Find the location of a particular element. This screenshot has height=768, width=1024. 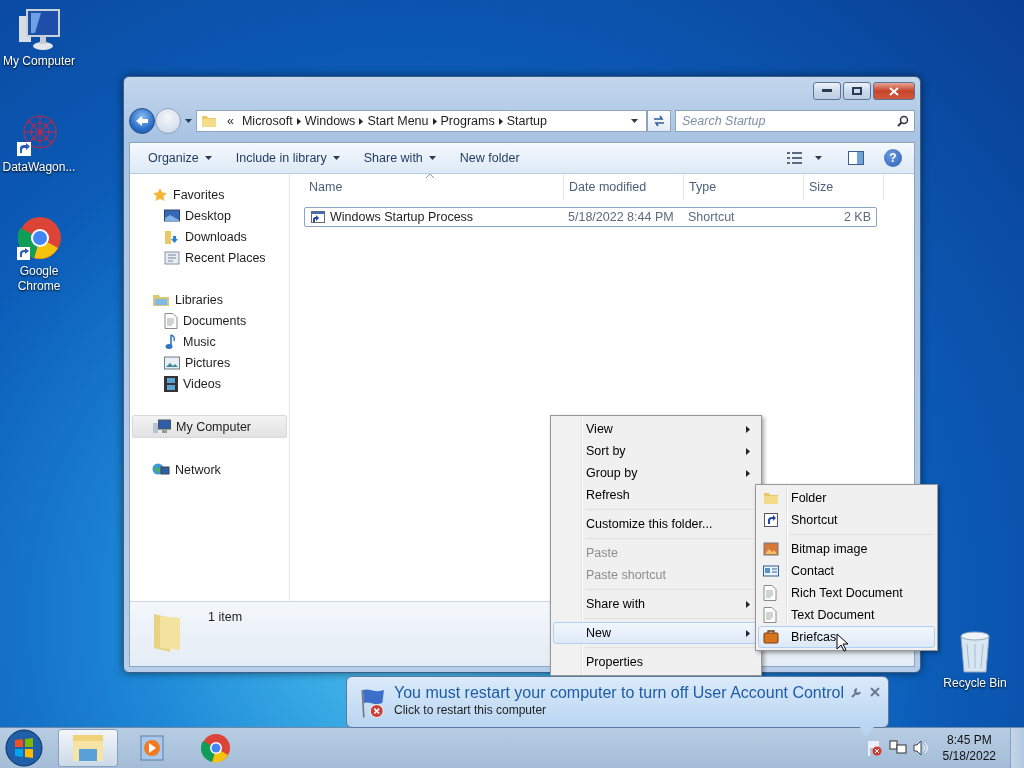

size-cell-text: 2 KB is located at coordinates (857, 217).